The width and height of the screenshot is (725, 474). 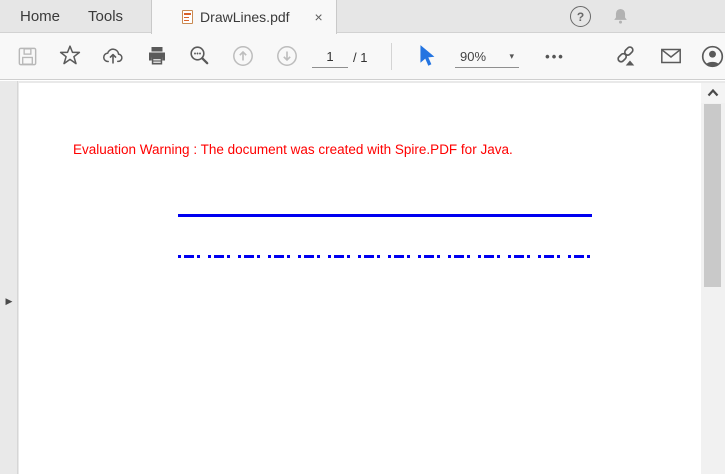 I want to click on close-icon: ×, so click(x=319, y=17).